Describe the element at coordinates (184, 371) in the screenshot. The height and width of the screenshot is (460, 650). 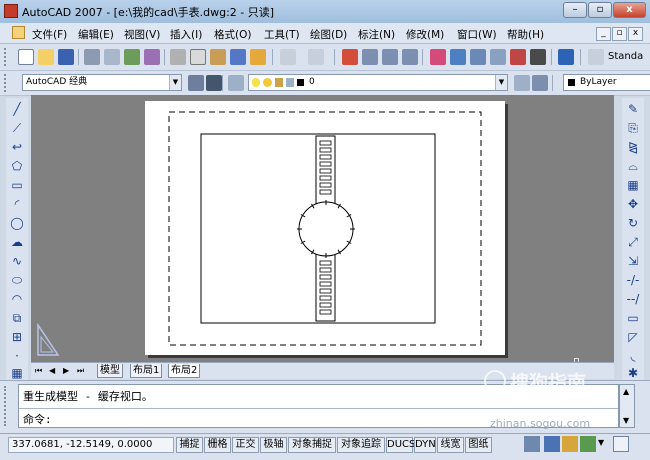
I see `tab-layout2: 布局2` at that location.